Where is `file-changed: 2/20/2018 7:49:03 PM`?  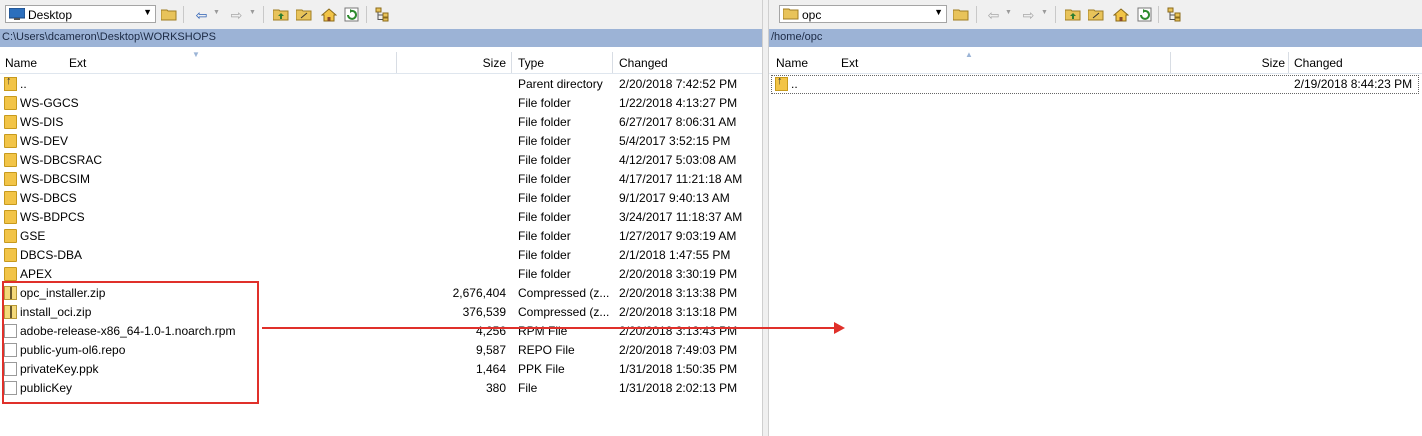
file-changed: 2/20/2018 7:49:03 PM is located at coordinates (678, 350).